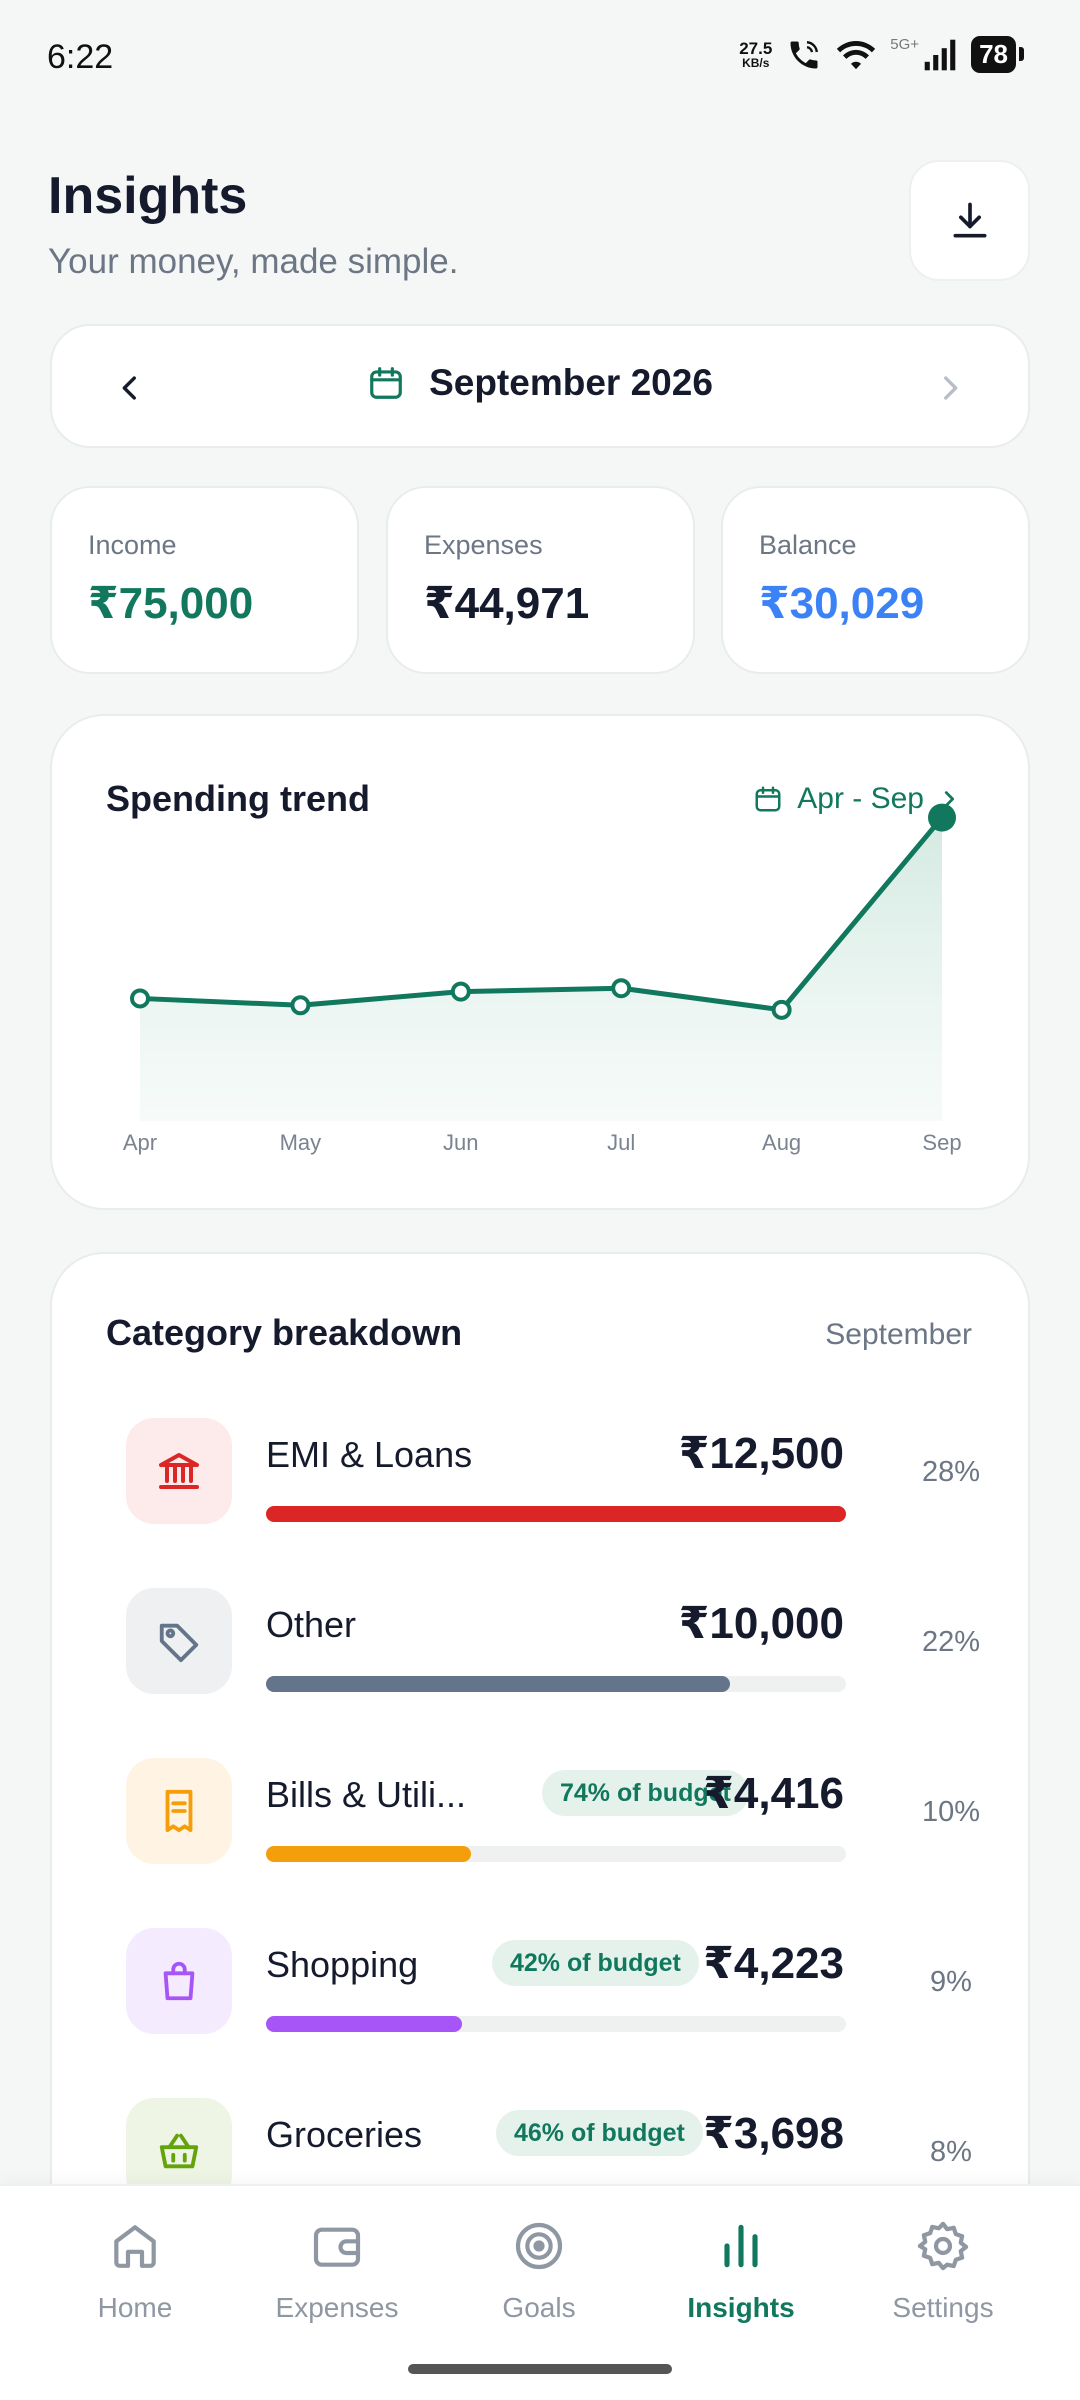 Image resolution: width=1080 pixels, height=2400 pixels. I want to click on nav-settings: Settings, so click(943, 2274).